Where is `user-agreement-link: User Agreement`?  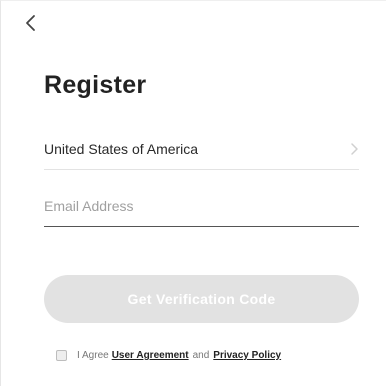 user-agreement-link: User Agreement is located at coordinates (150, 355).